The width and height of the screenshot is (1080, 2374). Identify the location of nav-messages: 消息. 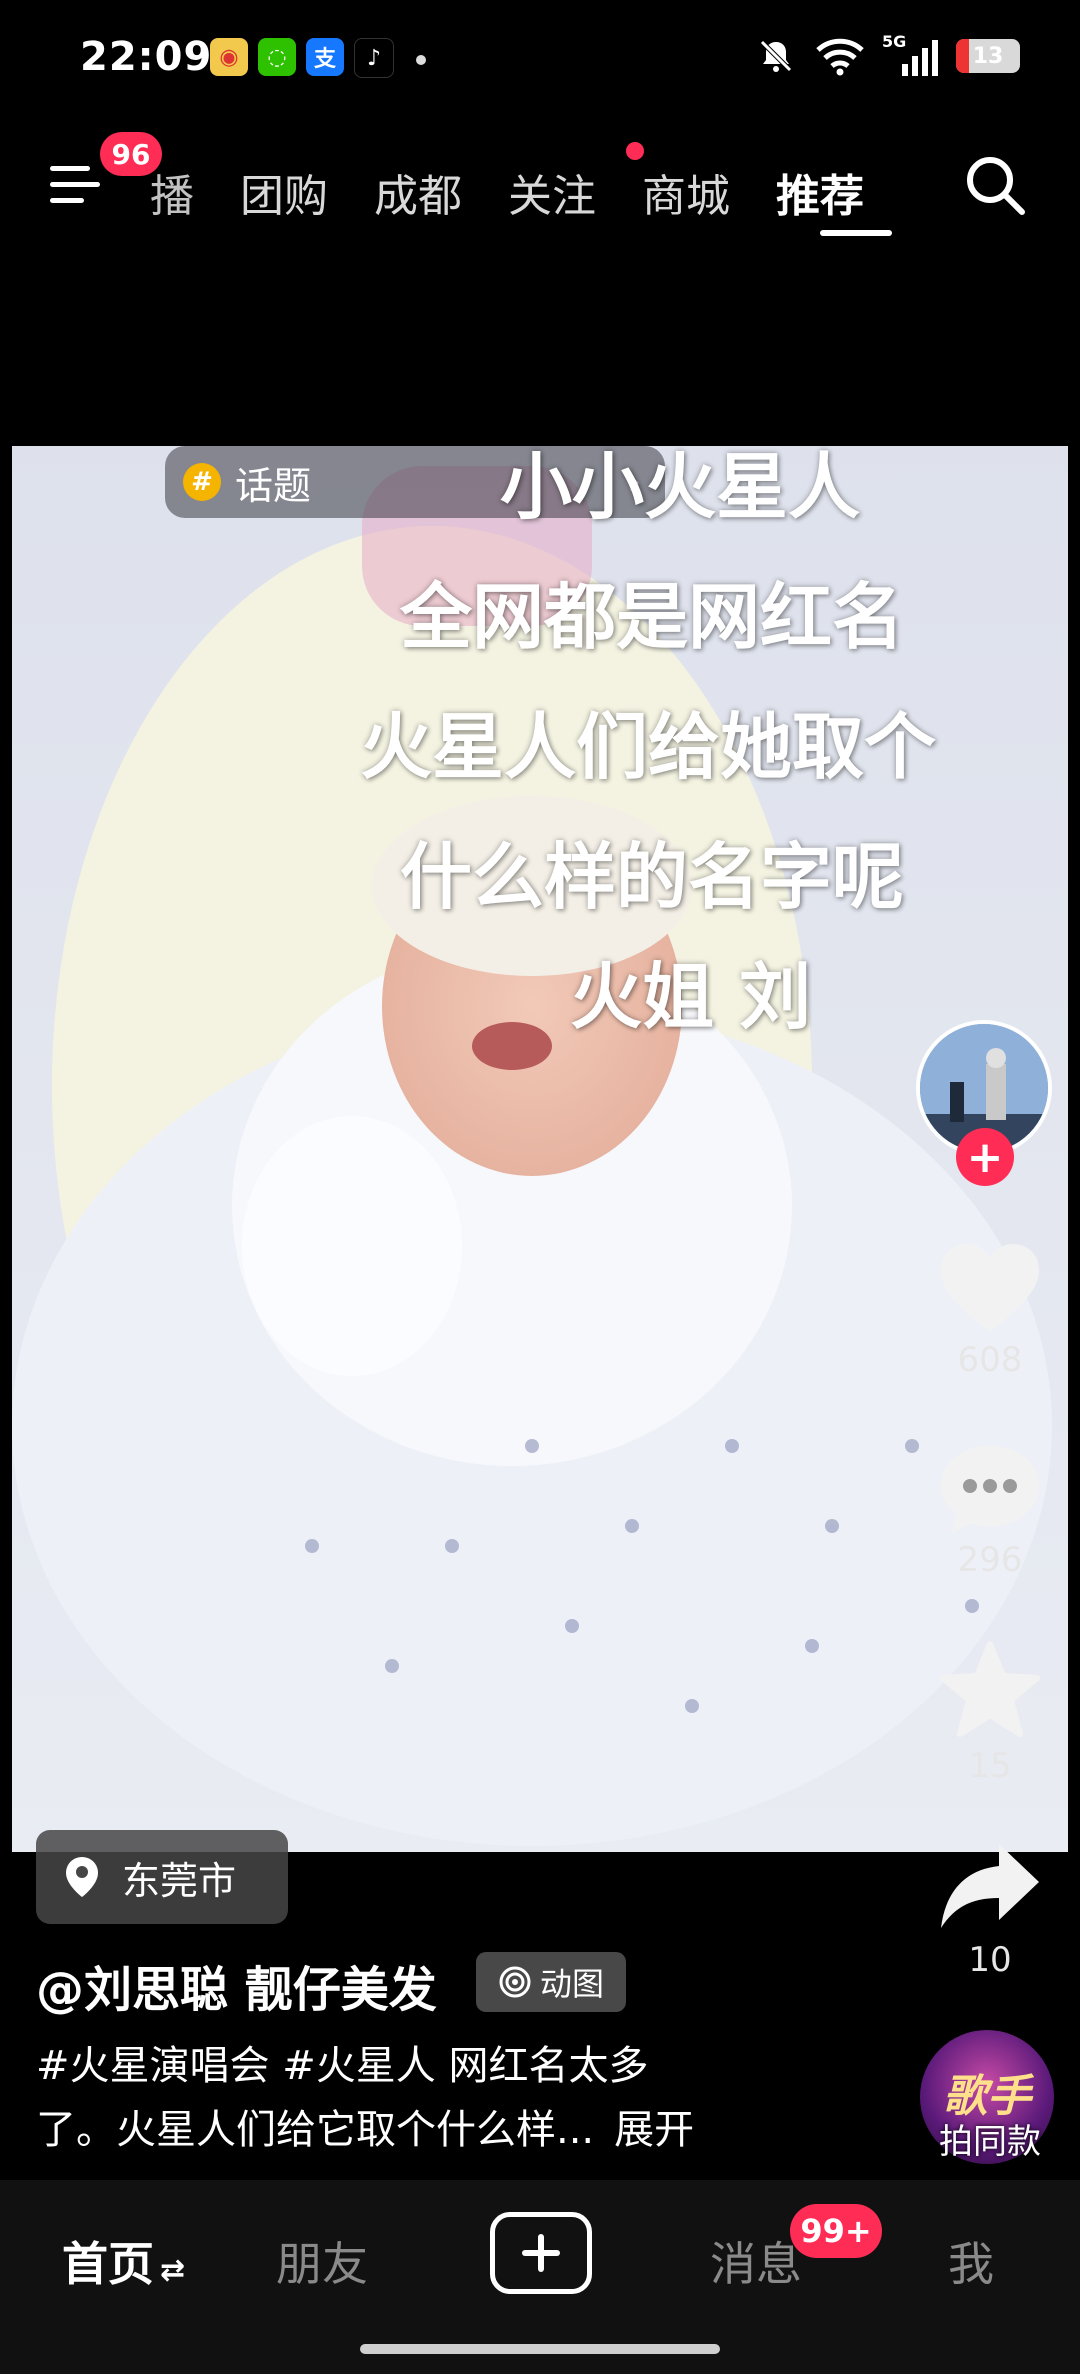
(756, 2261).